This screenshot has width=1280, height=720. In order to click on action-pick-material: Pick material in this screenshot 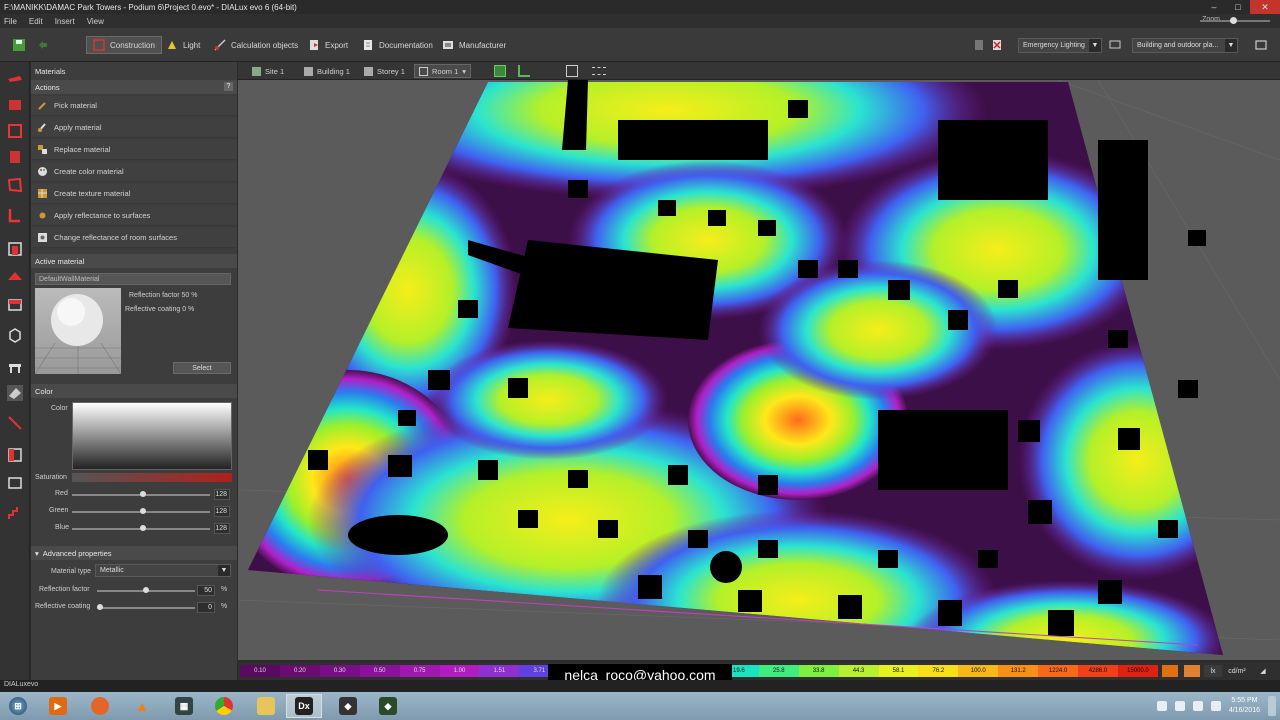, I will do `click(134, 106)`.